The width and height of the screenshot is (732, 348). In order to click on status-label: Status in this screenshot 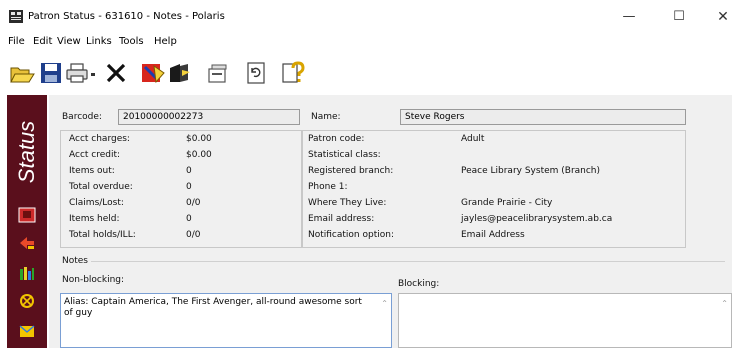, I will do `click(26, 152)`.